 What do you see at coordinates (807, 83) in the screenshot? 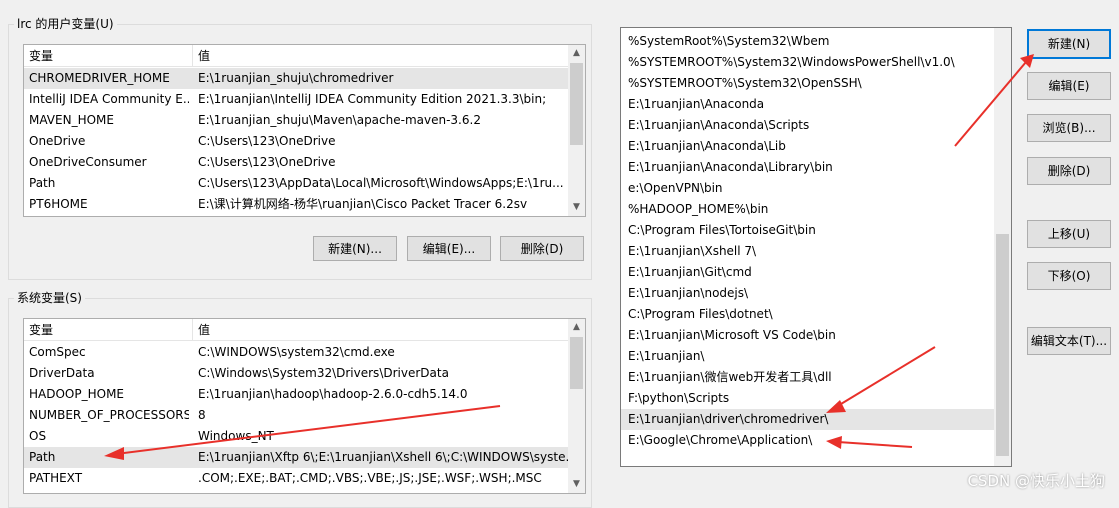
I see `path-entry: %SYSTEMROOT%\System32\OpenSSH\` at bounding box center [807, 83].